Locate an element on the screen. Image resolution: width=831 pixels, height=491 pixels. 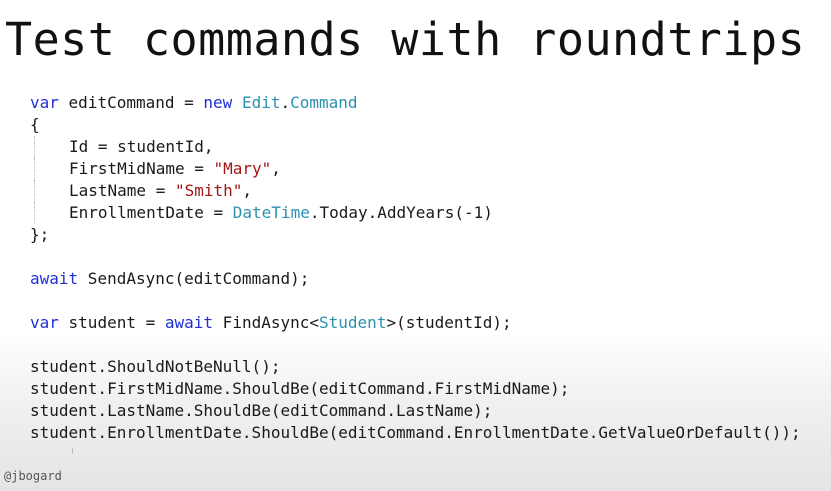
code-text: EnrollmentDate = is located at coordinates (151, 212).